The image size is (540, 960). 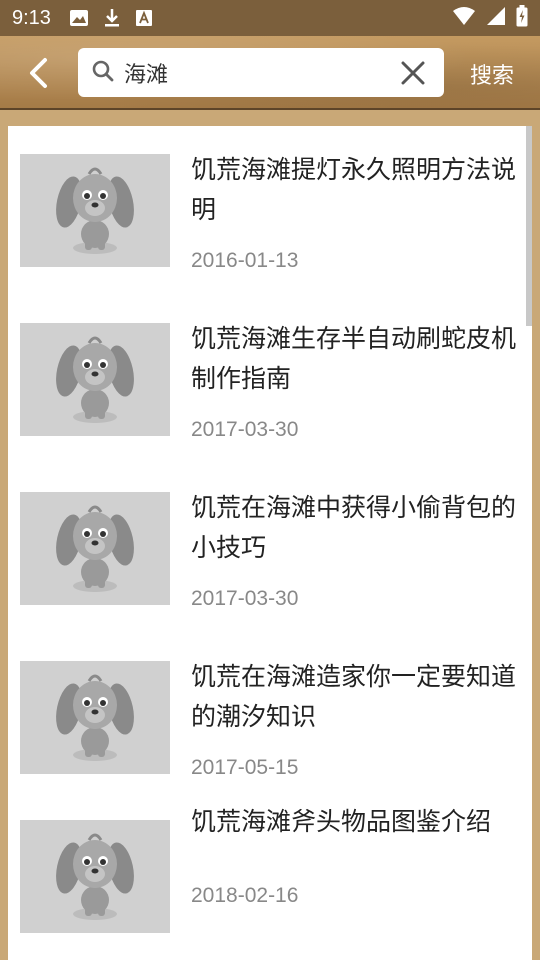 What do you see at coordinates (341, 821) in the screenshot?
I see `article-title: 饥荒海滩斧头物品图鉴介绍` at bounding box center [341, 821].